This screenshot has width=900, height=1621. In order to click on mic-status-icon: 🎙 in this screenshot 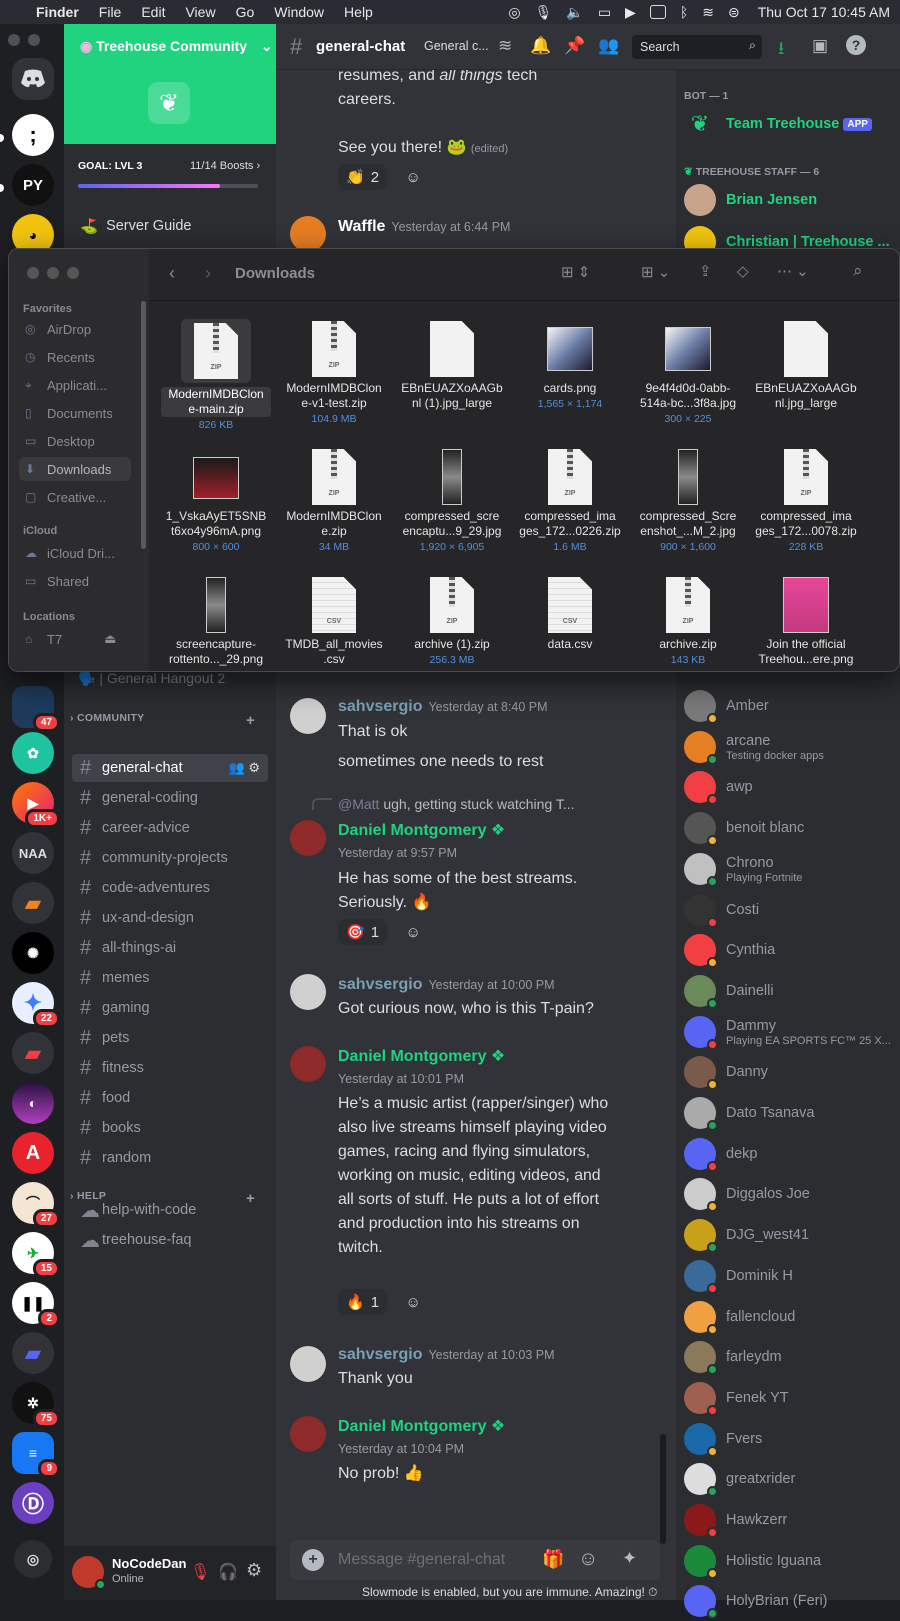, I will do `click(544, 12)`.